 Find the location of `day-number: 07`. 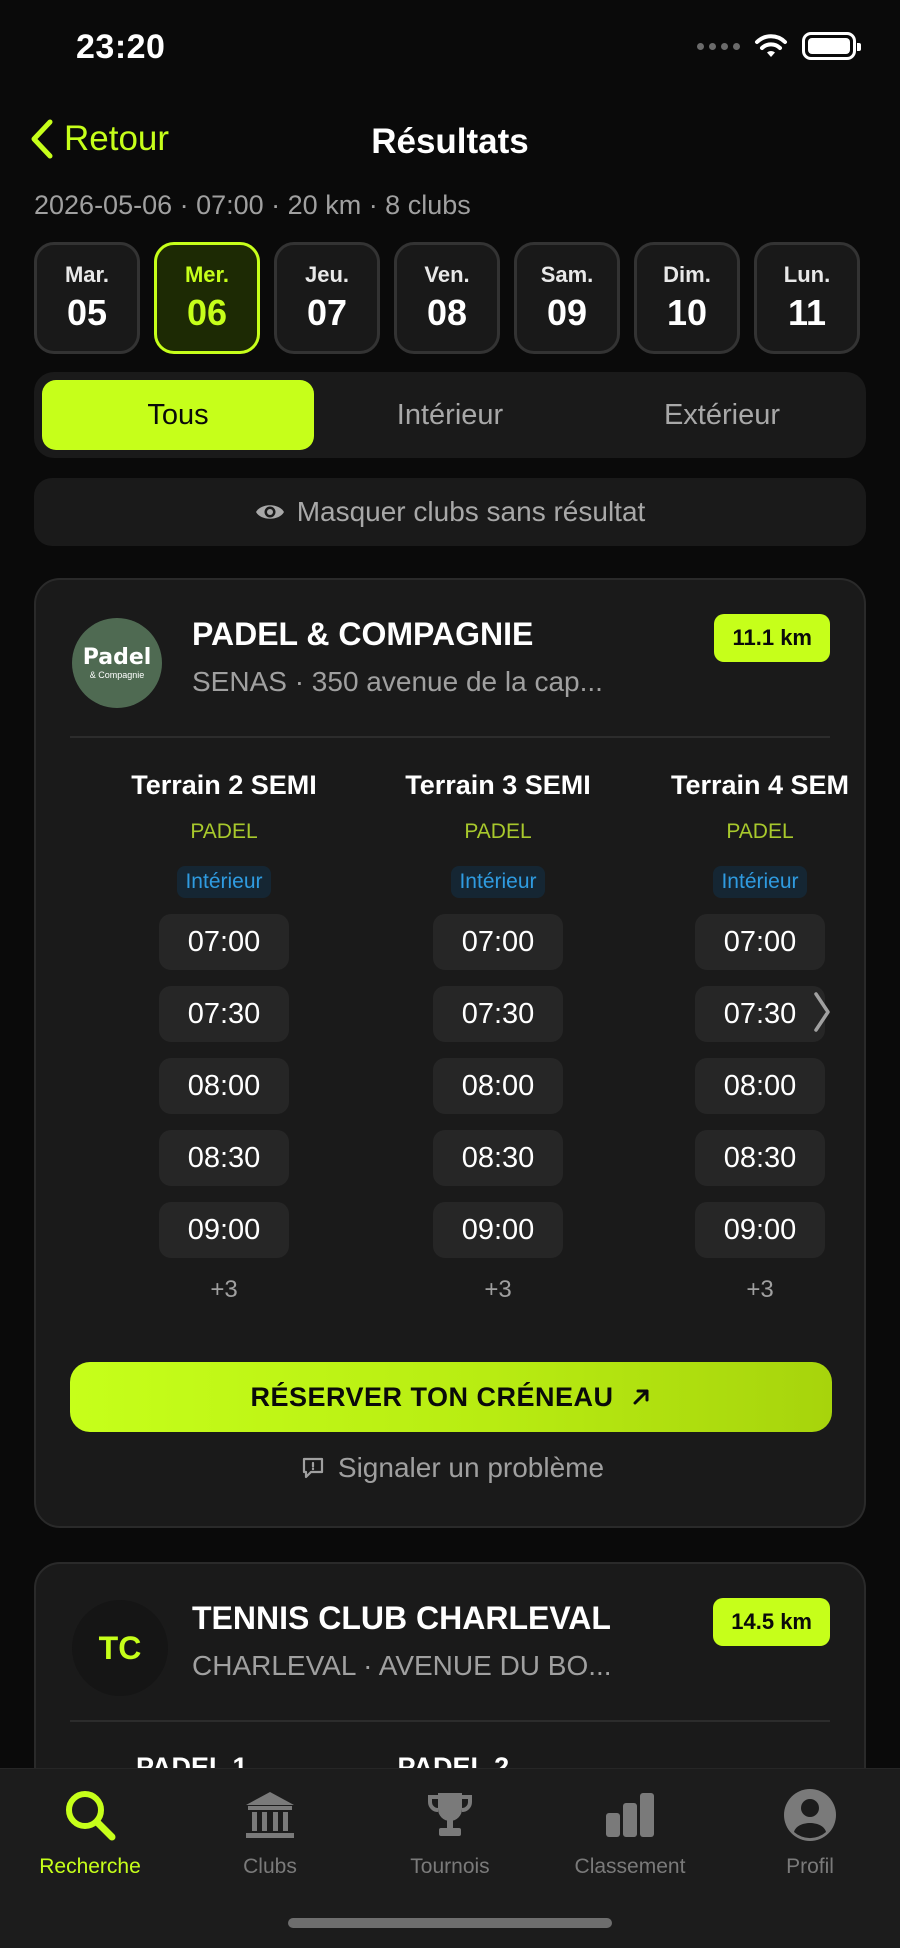

day-number: 07 is located at coordinates (327, 312).